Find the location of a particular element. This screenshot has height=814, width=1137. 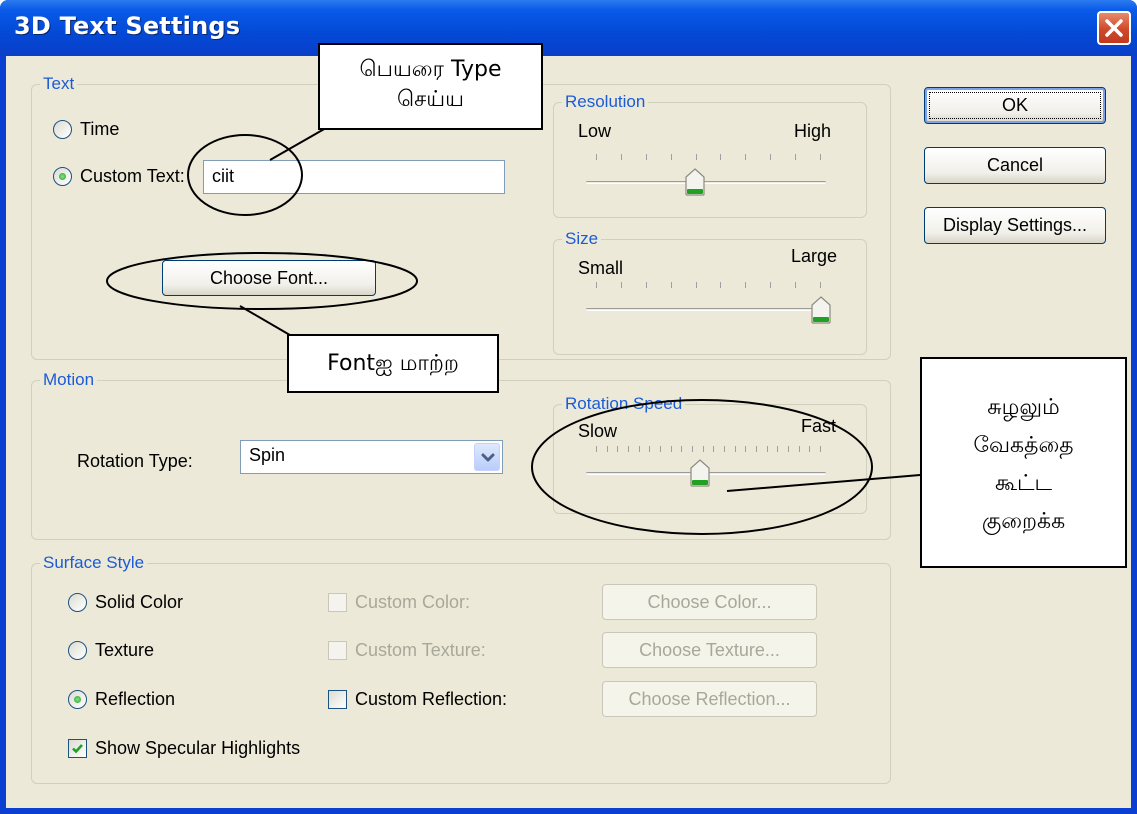

custom-text-label: Custom Text: is located at coordinates (132, 176).